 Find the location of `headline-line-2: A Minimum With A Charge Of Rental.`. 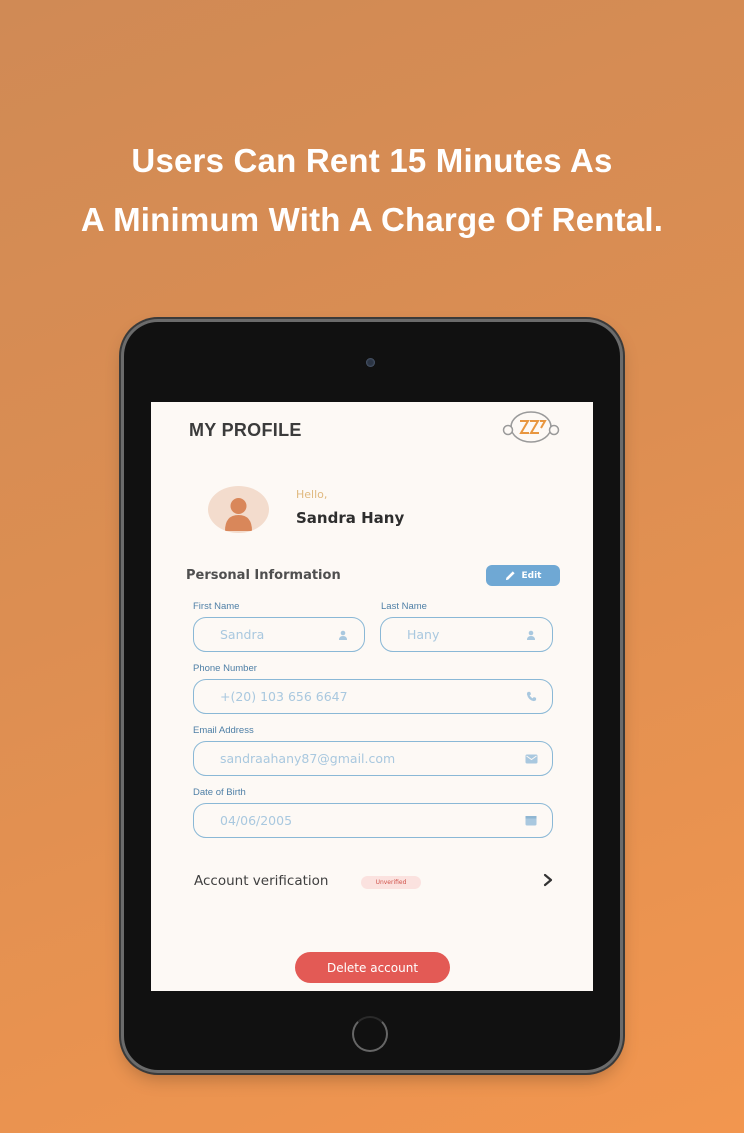

headline-line-2: A Minimum With A Charge Of Rental. is located at coordinates (372, 219).